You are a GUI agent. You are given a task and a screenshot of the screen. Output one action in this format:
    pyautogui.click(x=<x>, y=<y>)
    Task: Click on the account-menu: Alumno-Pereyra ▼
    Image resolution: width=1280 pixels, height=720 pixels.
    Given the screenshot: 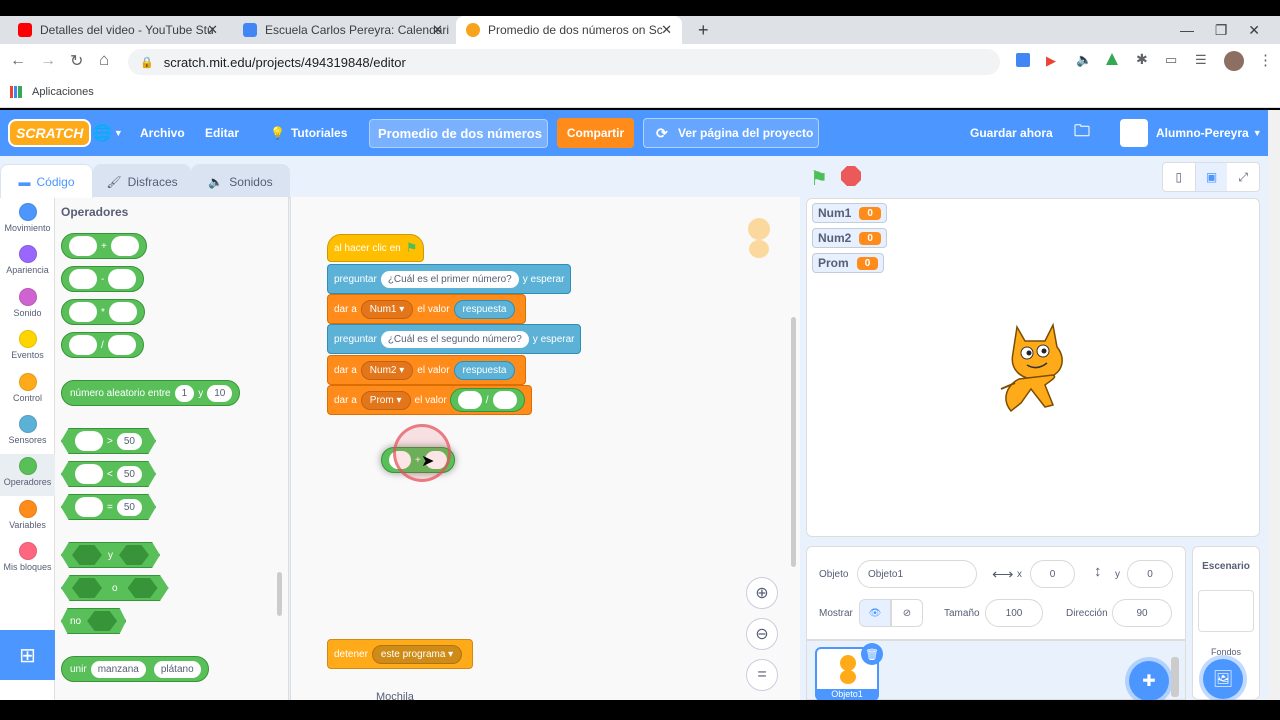 What is the action you would take?
    pyautogui.click(x=1191, y=133)
    